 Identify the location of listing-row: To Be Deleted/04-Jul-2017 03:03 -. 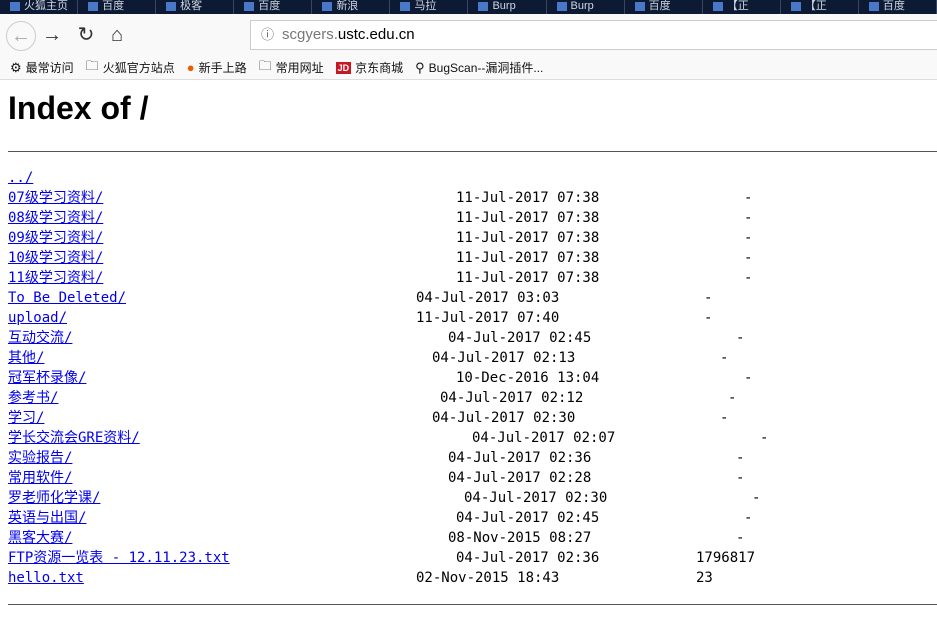
(468, 298).